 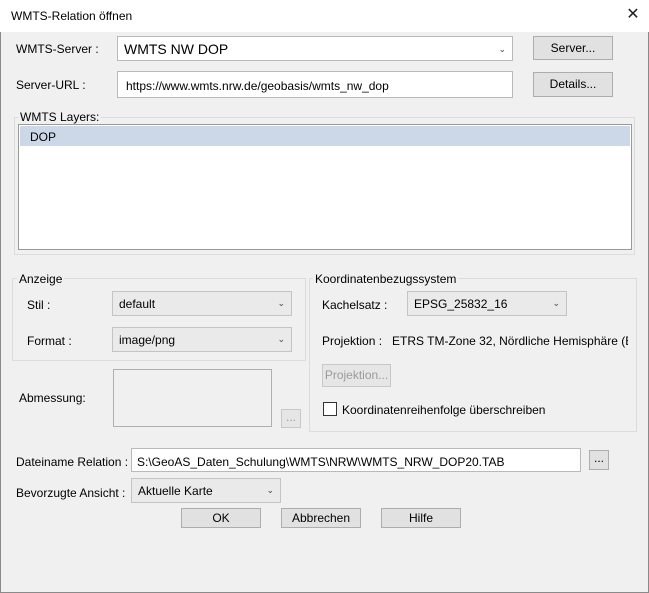 I want to click on cancel-button: Abbrechen, so click(x=321, y=518).